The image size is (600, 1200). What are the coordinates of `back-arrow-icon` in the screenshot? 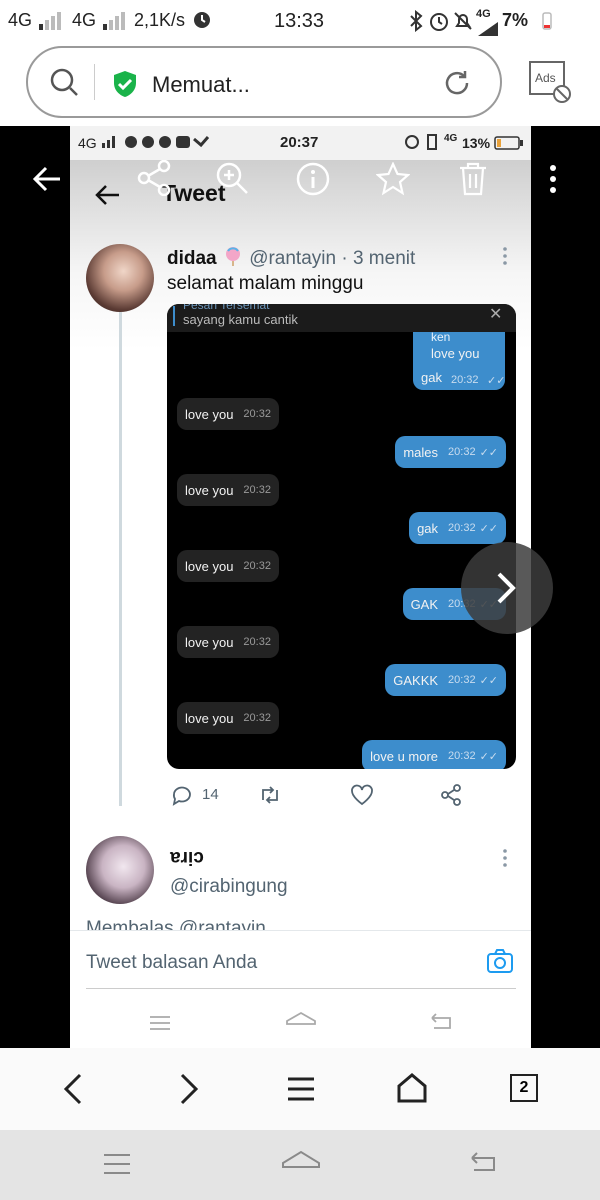 It's located at (107, 197).